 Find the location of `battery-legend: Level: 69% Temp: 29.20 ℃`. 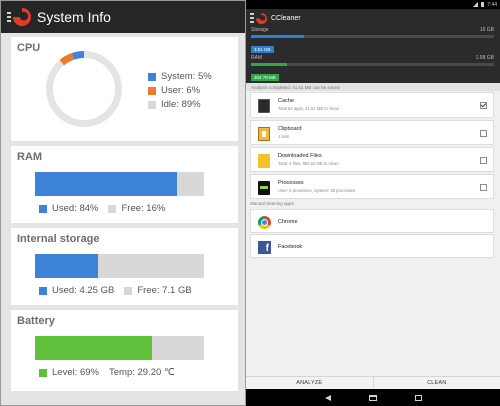

battery-legend: Level: 69% Temp: 29.20 ℃ is located at coordinates (112, 372).